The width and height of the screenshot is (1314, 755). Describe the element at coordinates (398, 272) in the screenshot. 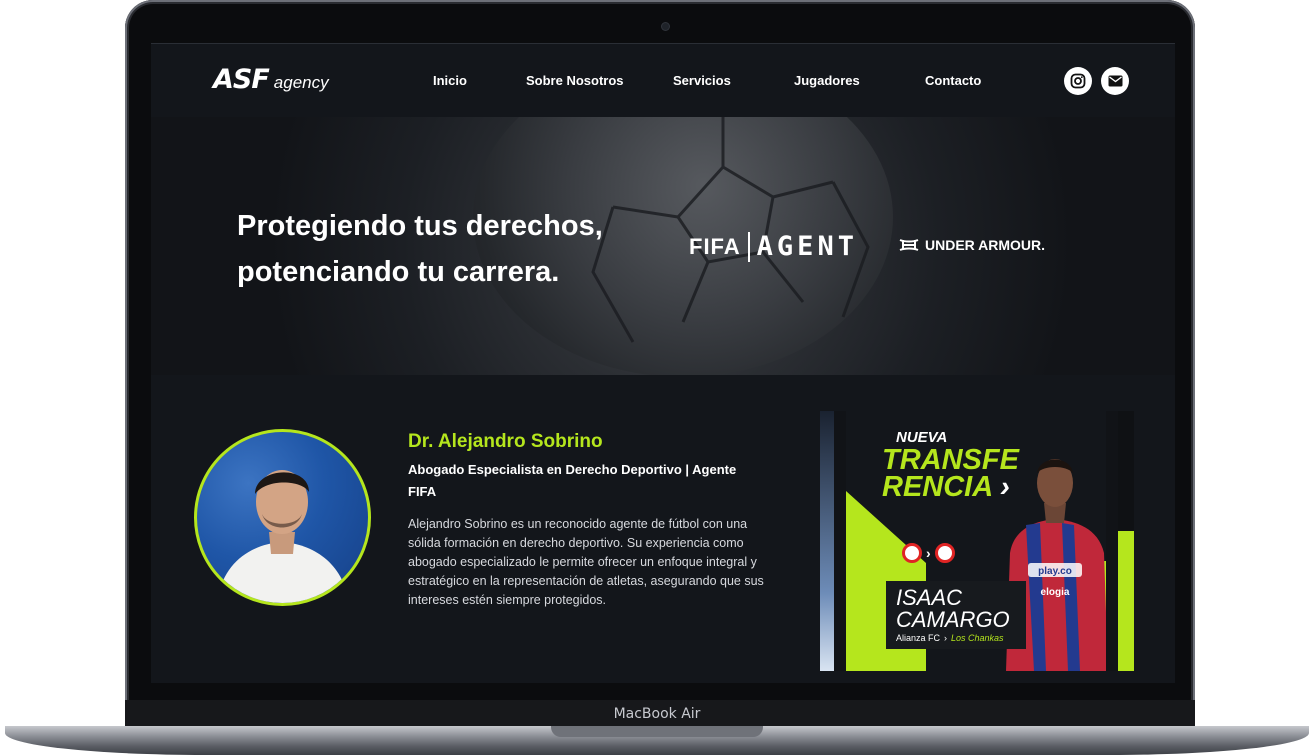

I see `hero-title-line-2: potenciando tu carrera.` at that location.